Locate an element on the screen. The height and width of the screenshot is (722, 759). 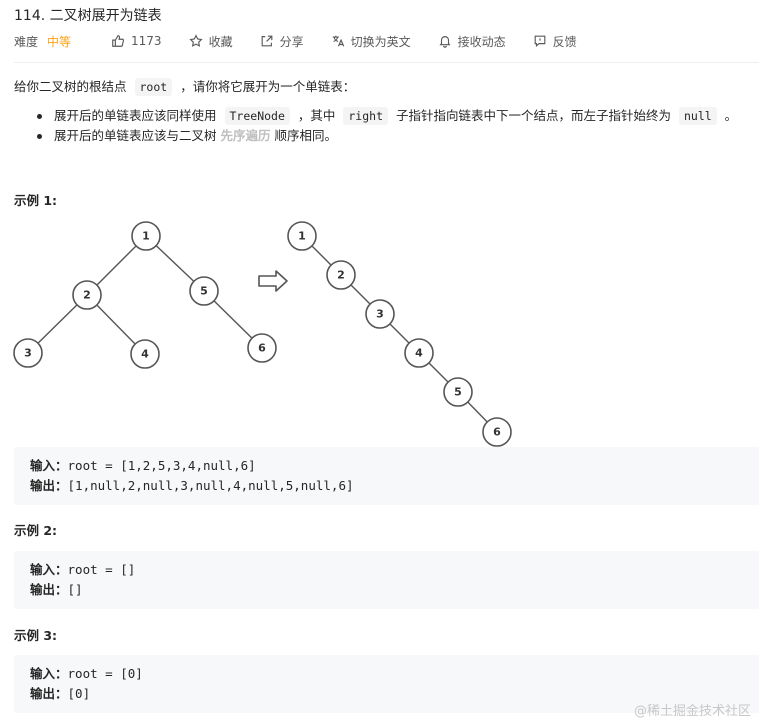
feedback-label: 反馈 is located at coordinates (564, 41).